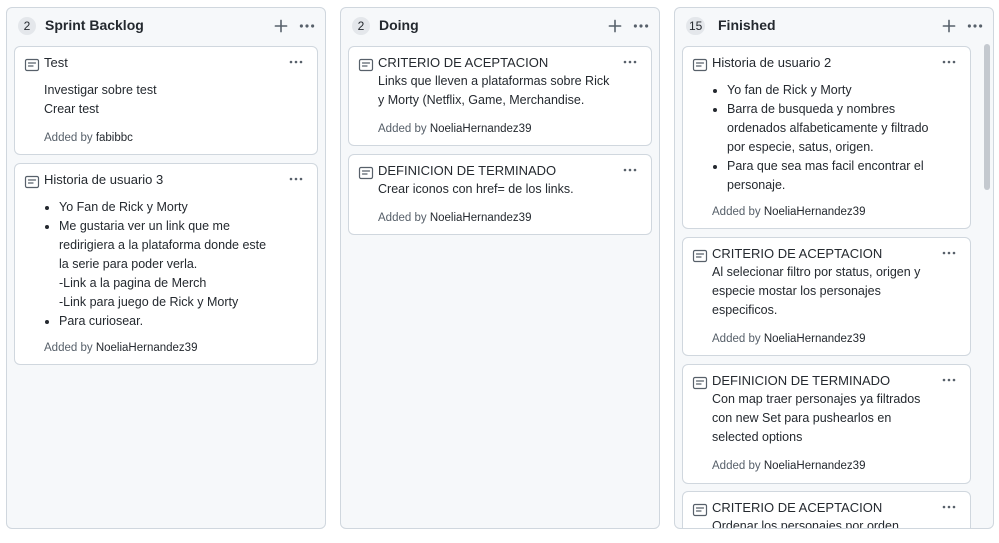 The image size is (999, 543). Describe the element at coordinates (840, 90) in the screenshot. I see `list-item: Yo fan de Rick y Morty` at that location.